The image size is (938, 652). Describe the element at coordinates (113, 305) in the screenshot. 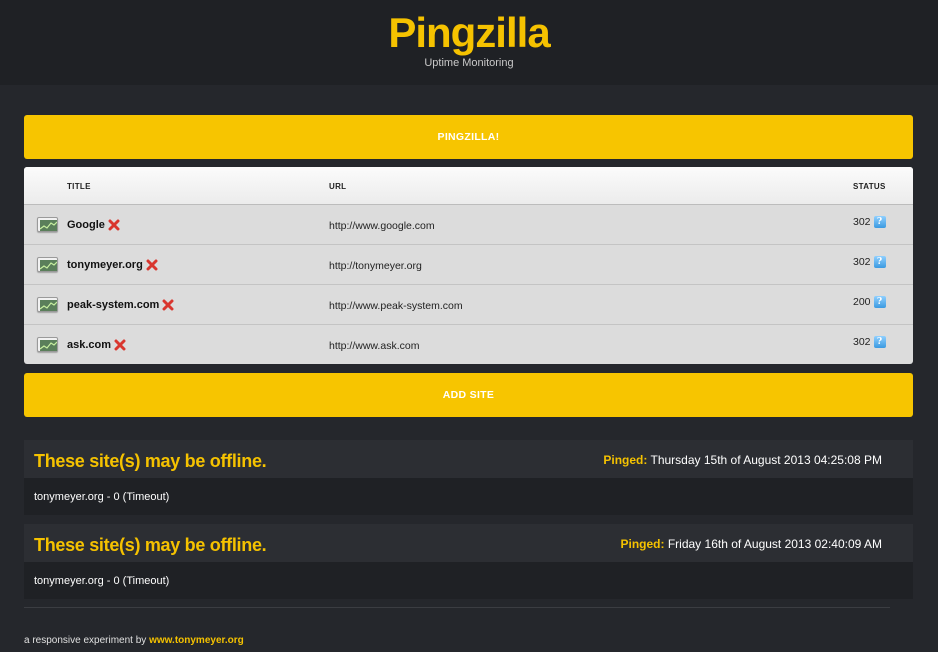

I see `site-title-text: peak-system.com` at that location.